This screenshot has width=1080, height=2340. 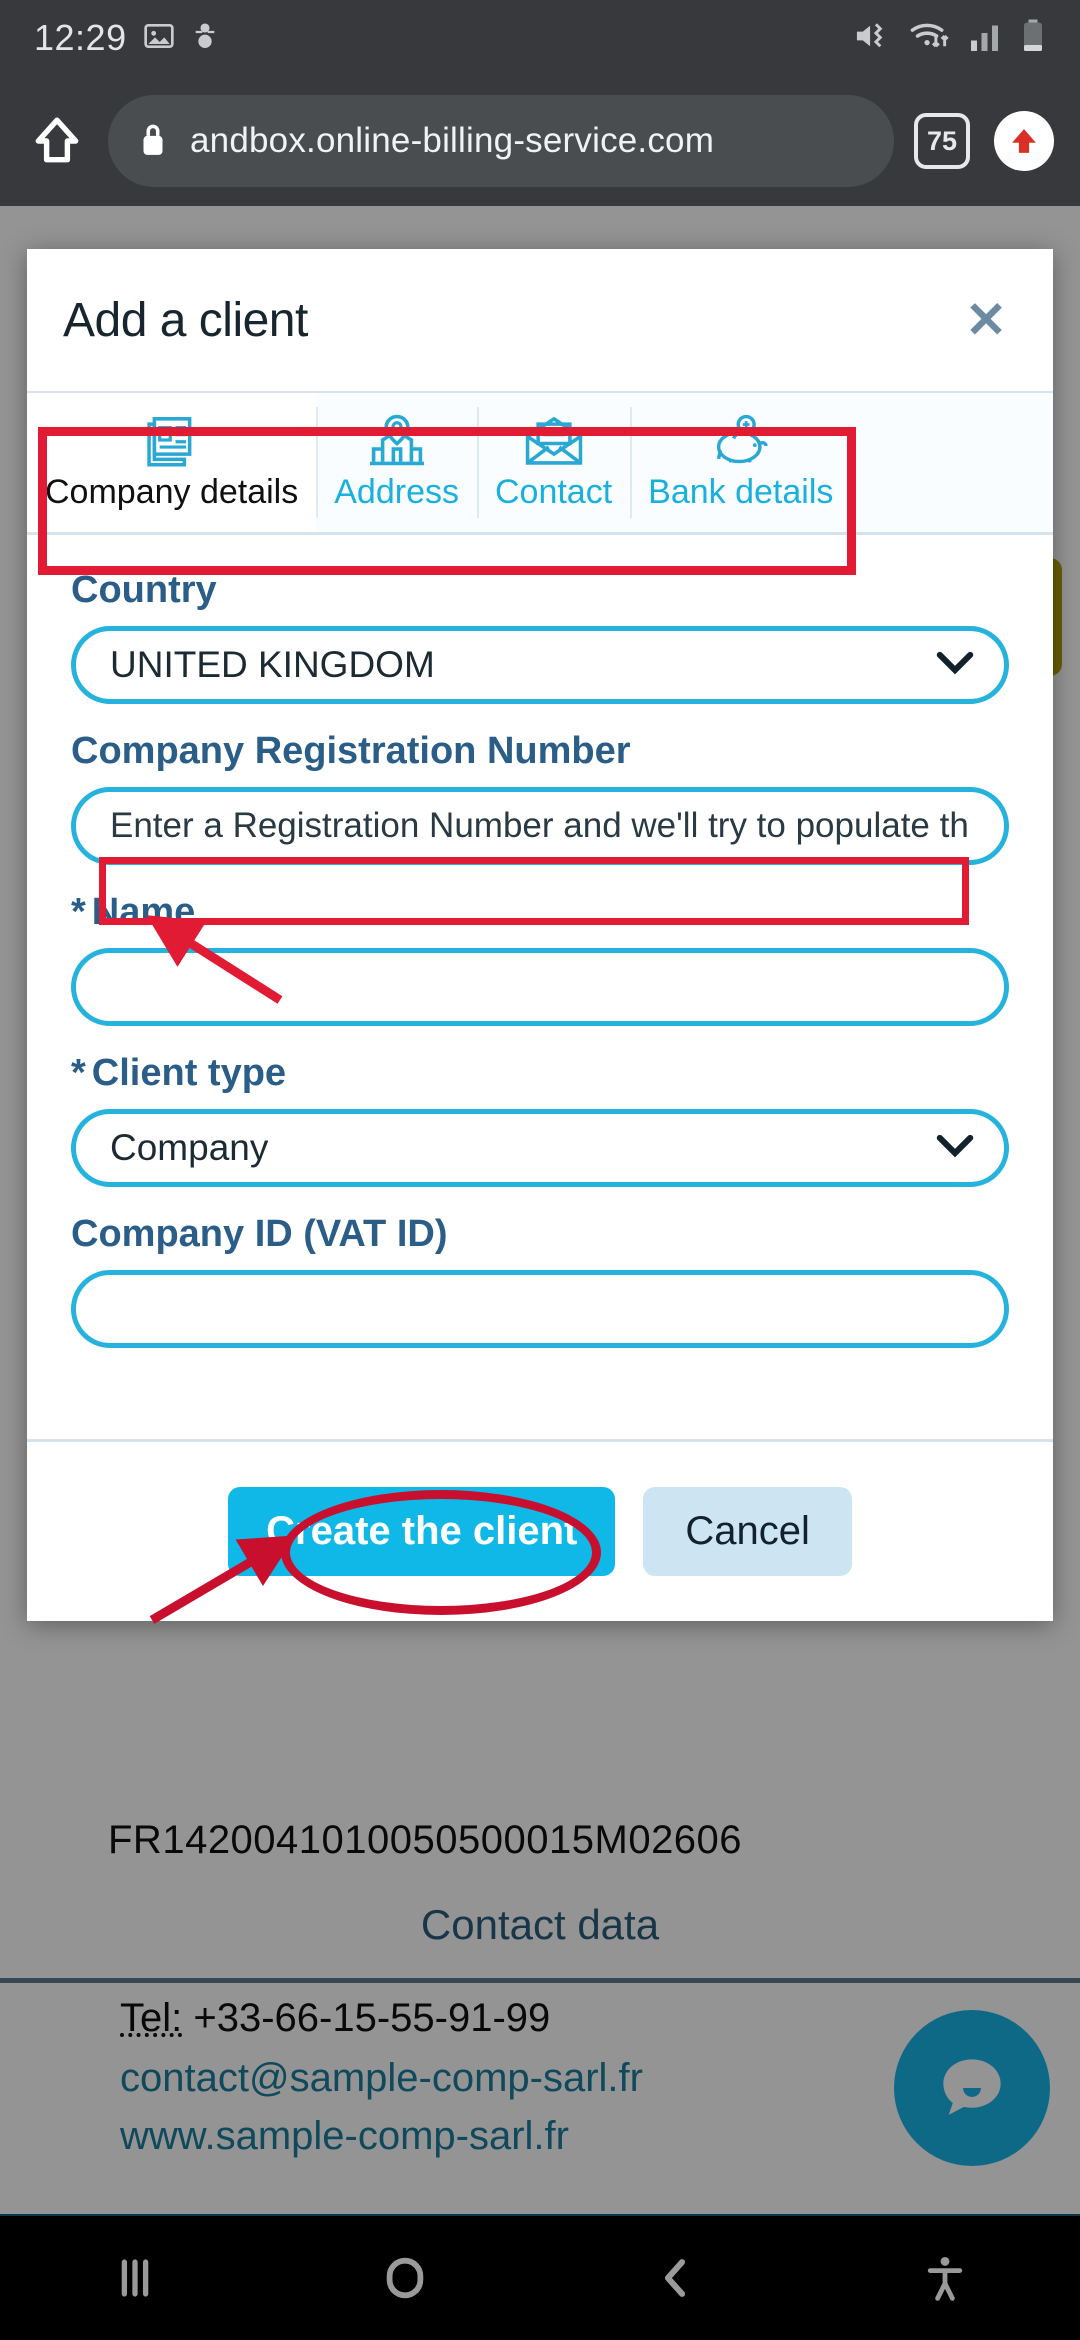 I want to click on id-card-icon, so click(x=172, y=440).